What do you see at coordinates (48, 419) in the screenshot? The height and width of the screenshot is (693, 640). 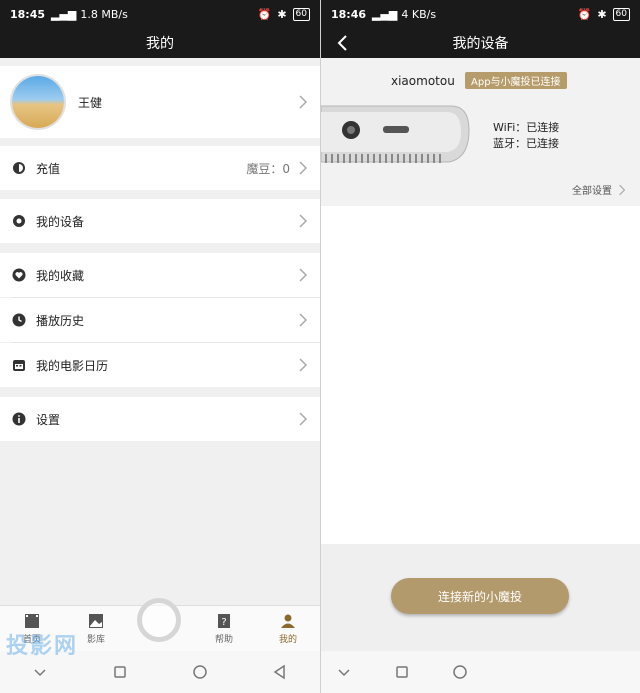 I see `list-item-label: 设置` at bounding box center [48, 419].